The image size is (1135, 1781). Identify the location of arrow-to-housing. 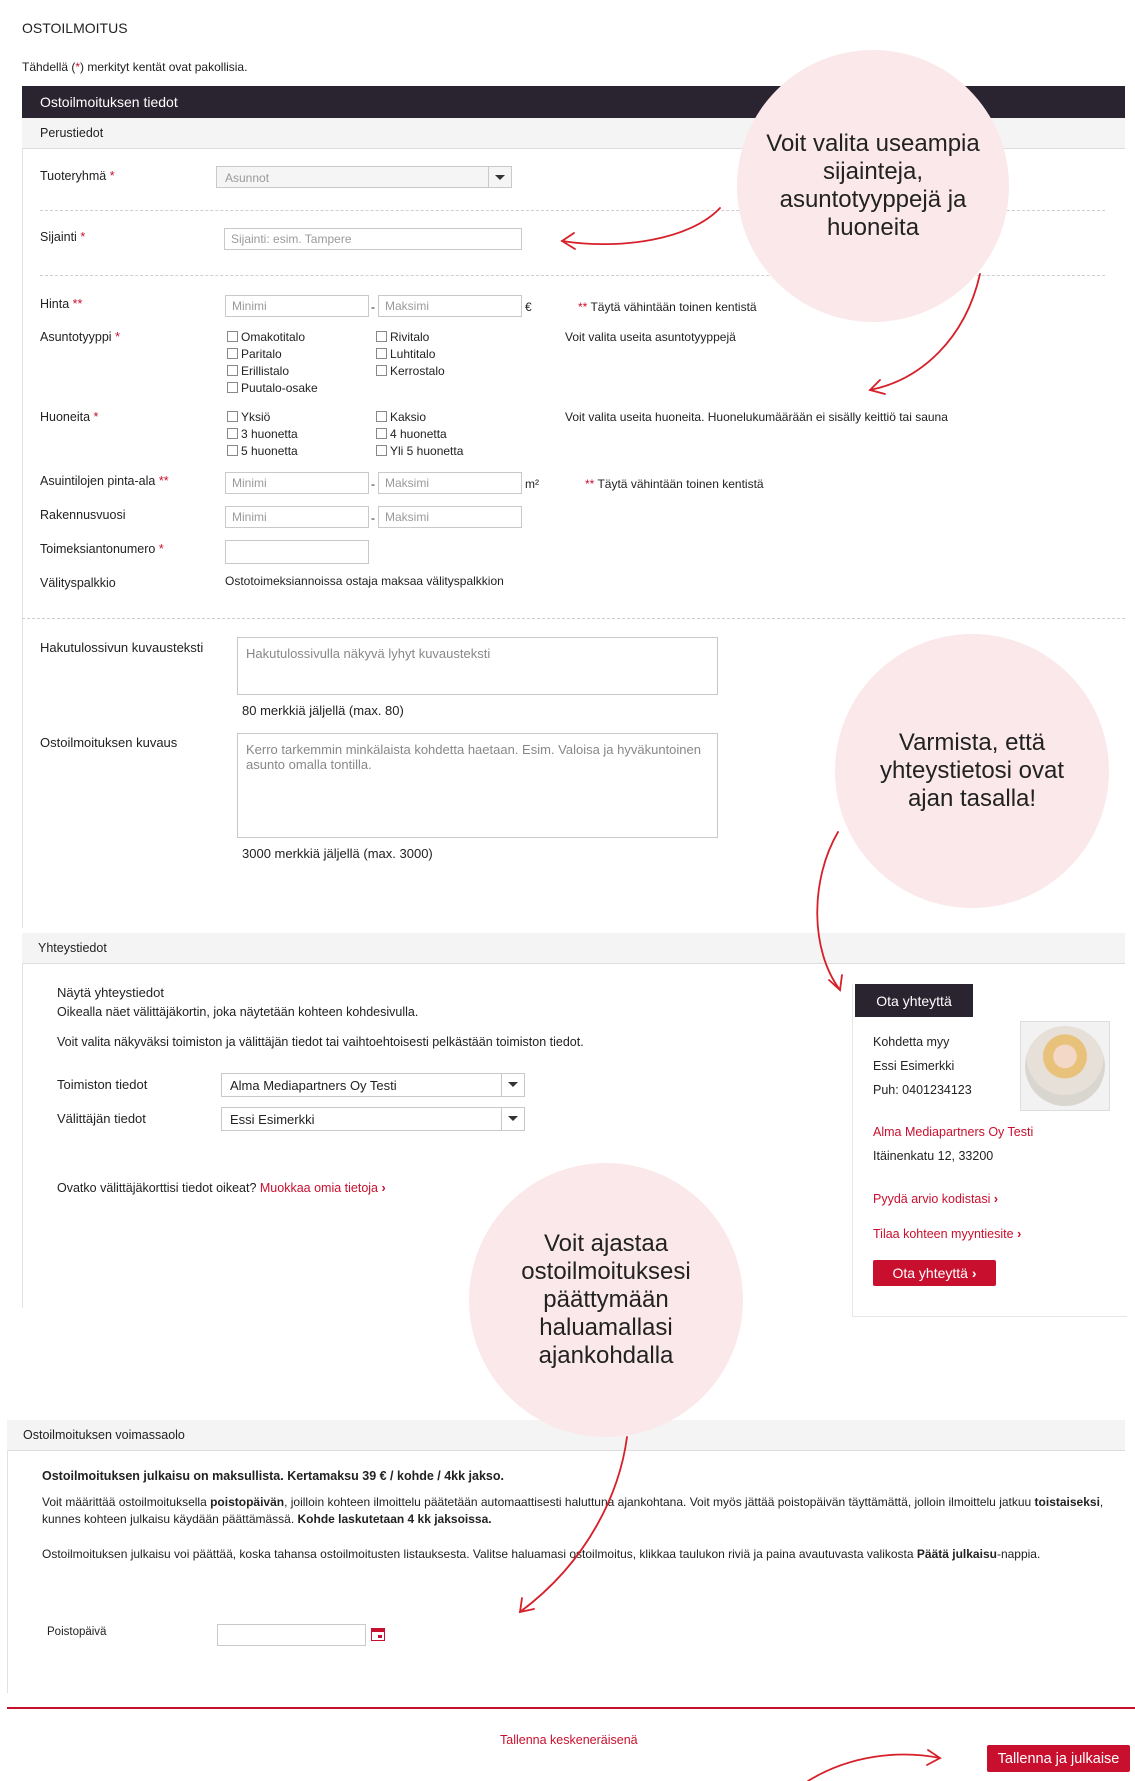
(925, 332).